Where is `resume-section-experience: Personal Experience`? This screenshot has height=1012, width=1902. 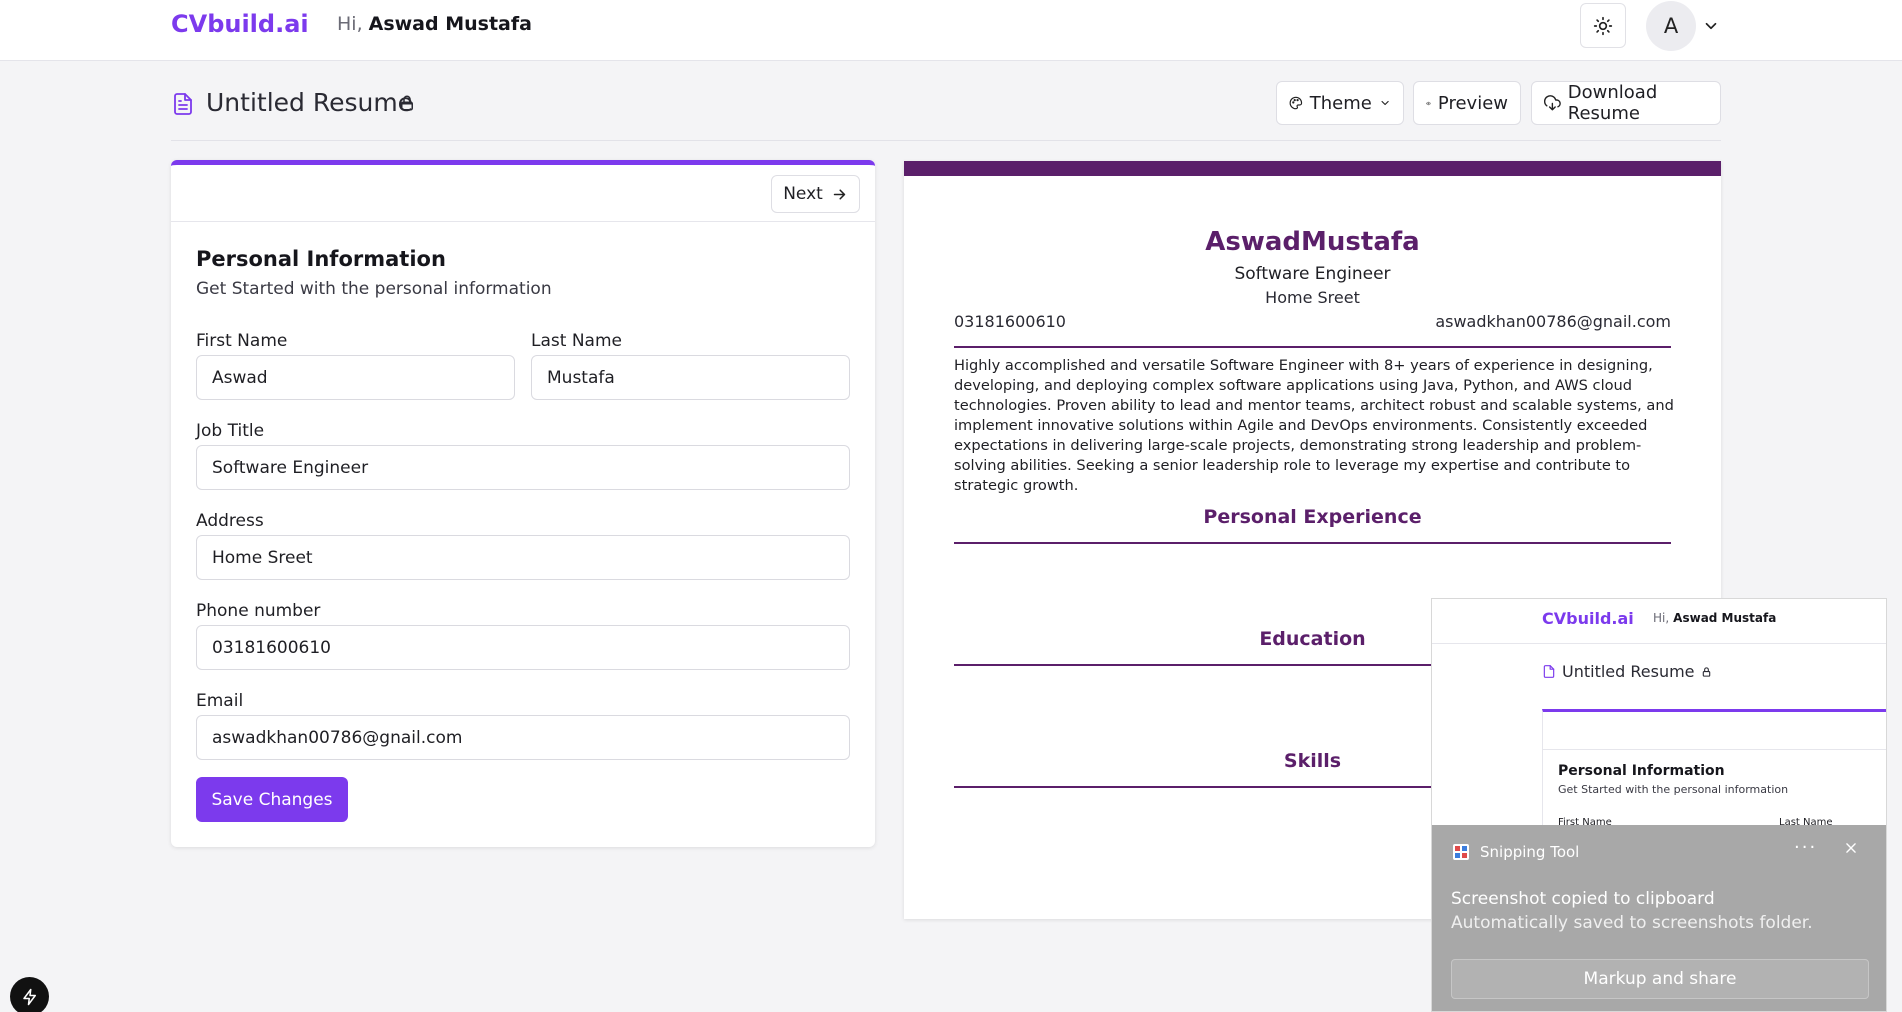 resume-section-experience: Personal Experience is located at coordinates (1312, 517).